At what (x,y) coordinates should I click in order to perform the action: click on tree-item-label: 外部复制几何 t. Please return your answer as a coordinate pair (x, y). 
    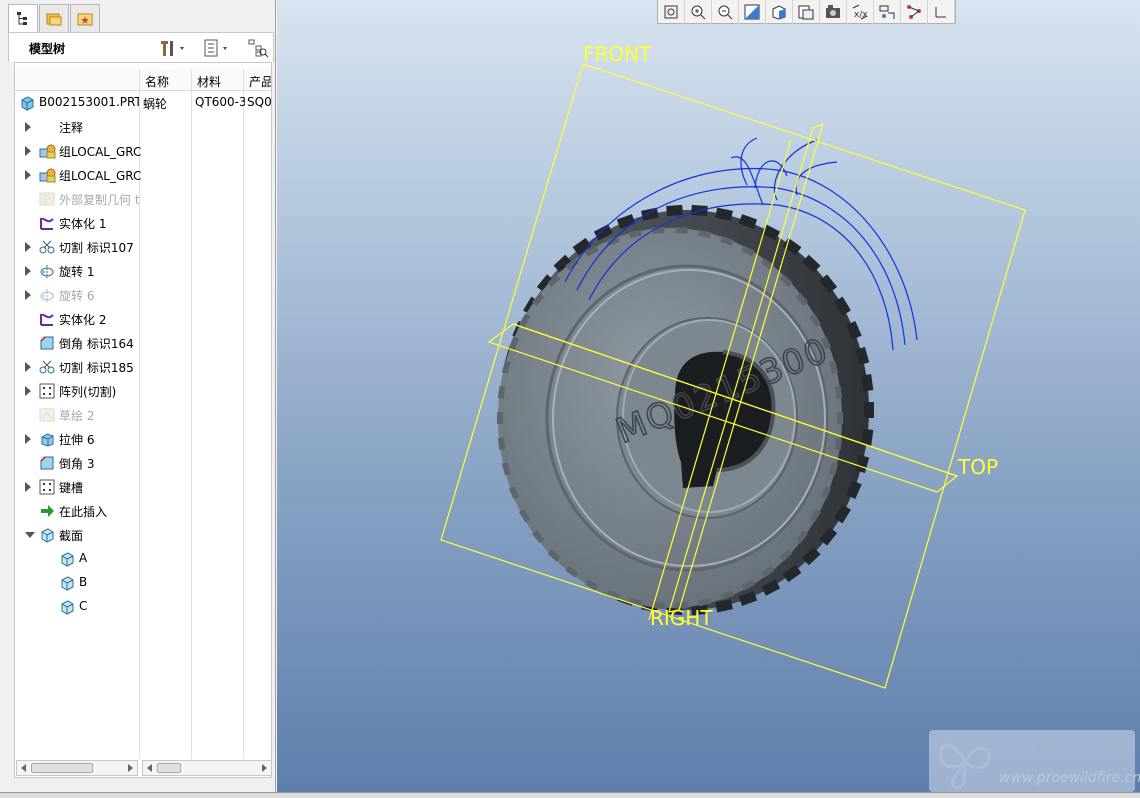
    Looking at the image, I should click on (99, 200).